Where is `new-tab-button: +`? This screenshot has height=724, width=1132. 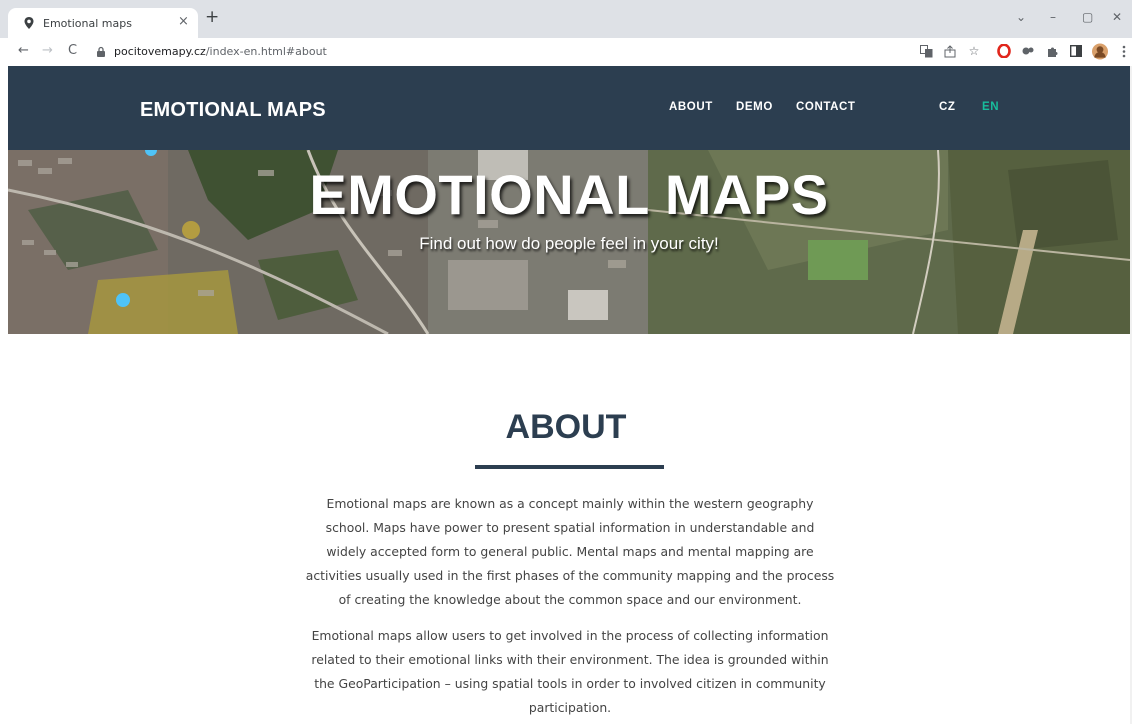 new-tab-button: + is located at coordinates (212, 17).